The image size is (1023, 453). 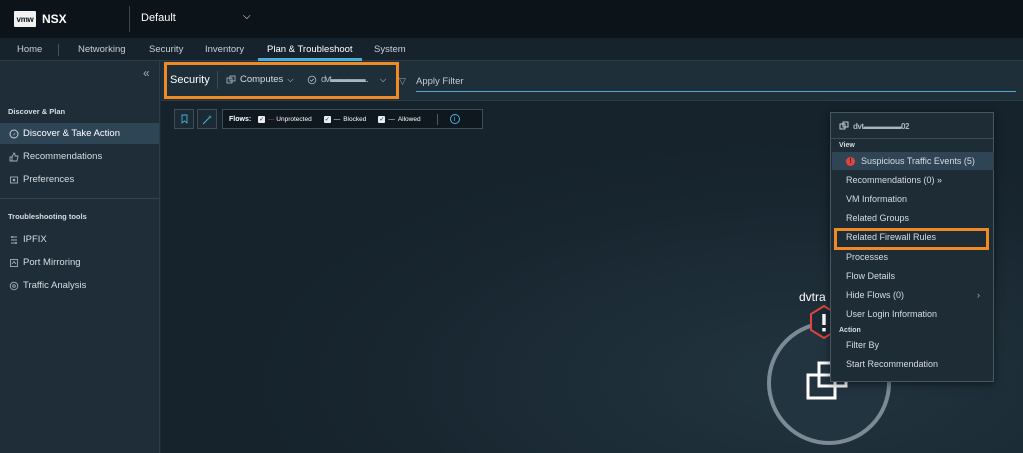 I want to click on vm-selector: dvt▬▬▬▬.. ⌵, so click(x=346, y=79).